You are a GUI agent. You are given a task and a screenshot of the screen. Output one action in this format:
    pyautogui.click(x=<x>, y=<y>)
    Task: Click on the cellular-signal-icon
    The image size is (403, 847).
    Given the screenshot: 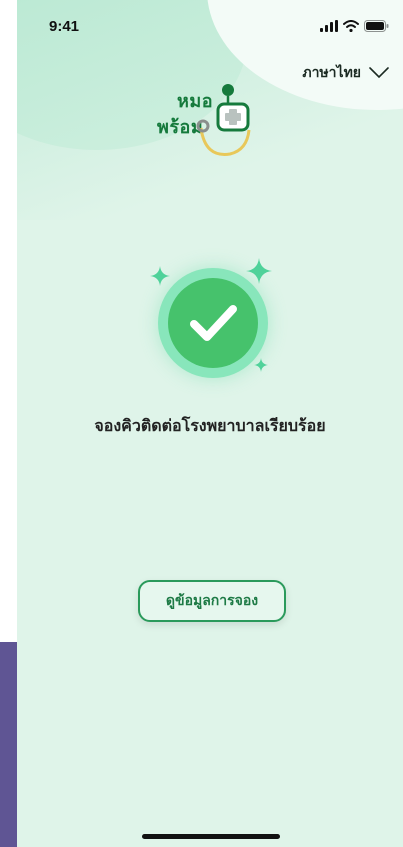 What is the action you would take?
    pyautogui.click(x=329, y=26)
    